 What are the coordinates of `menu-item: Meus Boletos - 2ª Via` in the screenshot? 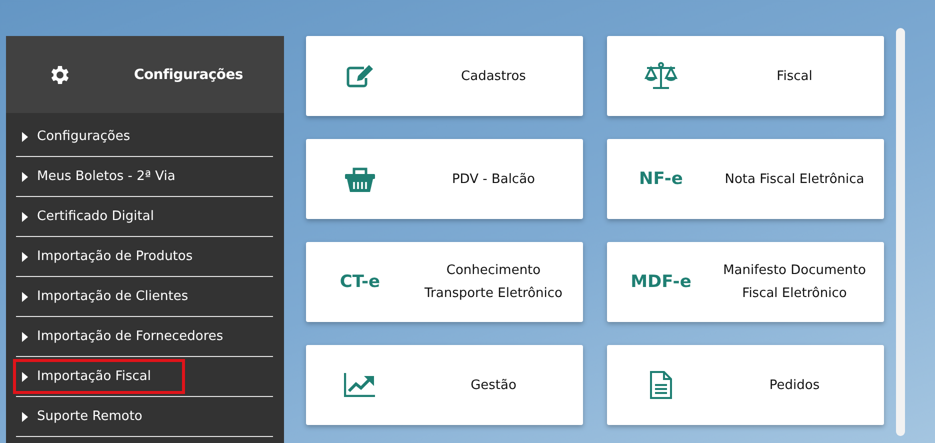 It's located at (101, 176).